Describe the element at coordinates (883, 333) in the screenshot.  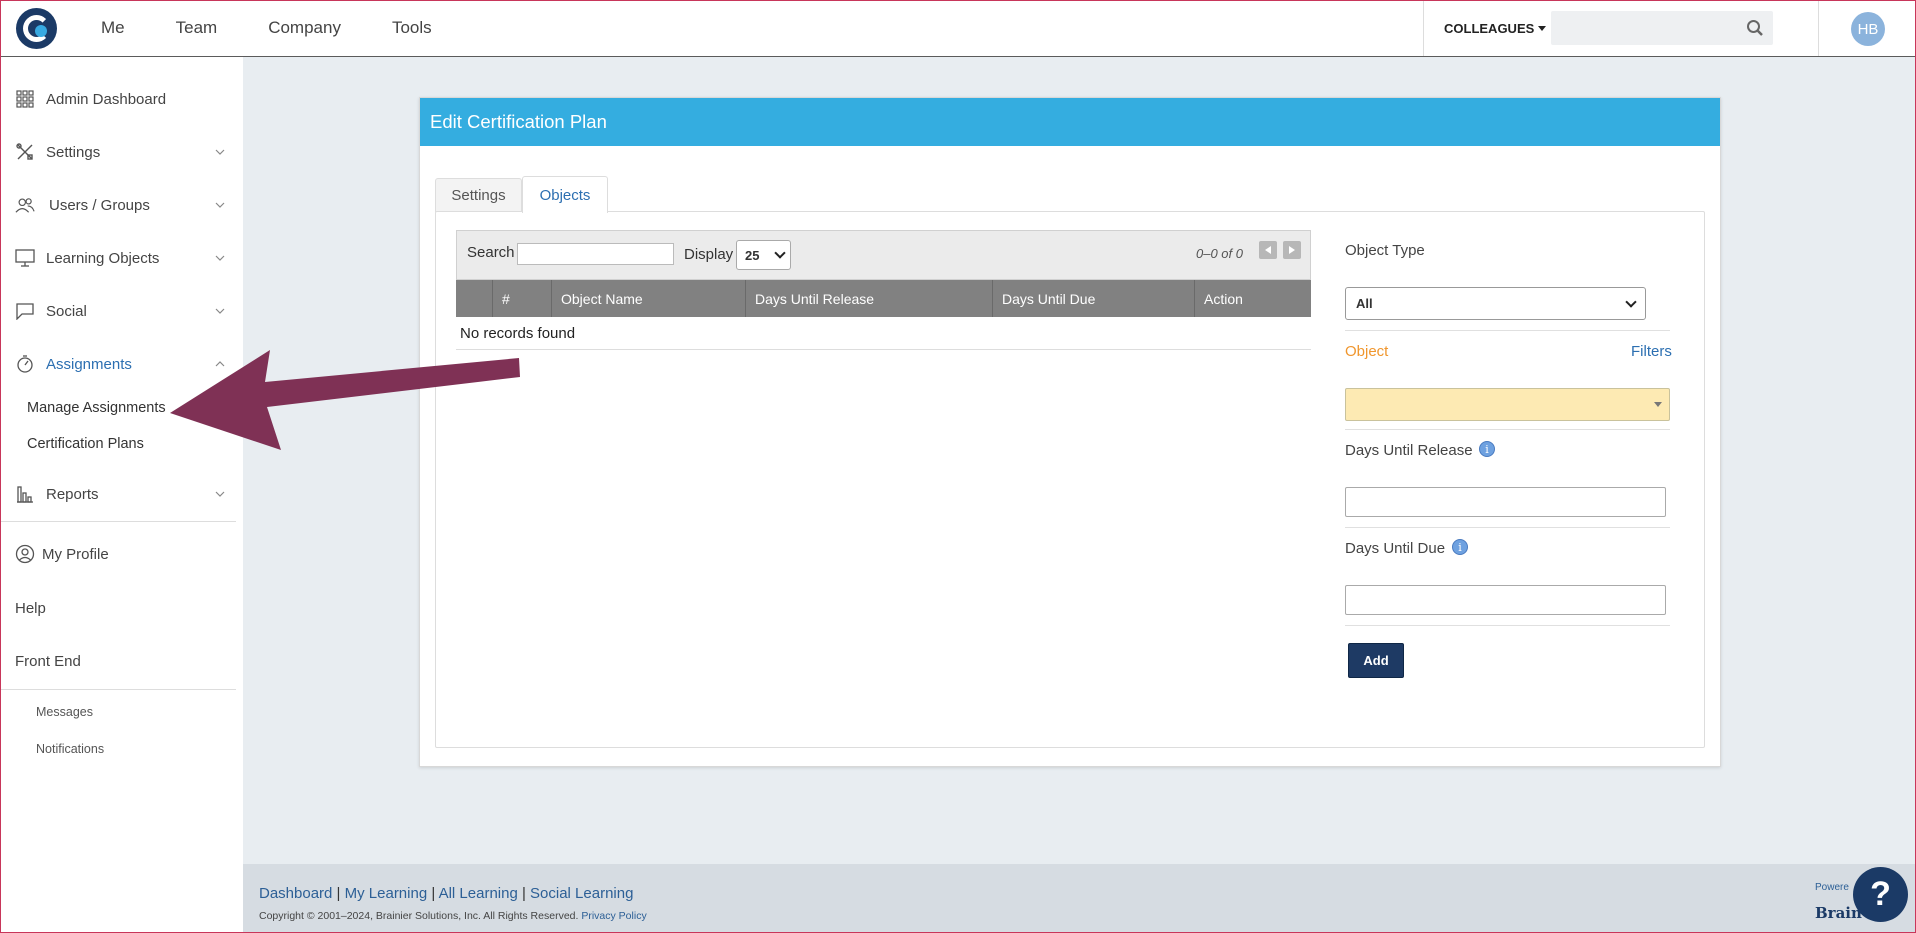
I see `table-empty-message: No records found` at that location.